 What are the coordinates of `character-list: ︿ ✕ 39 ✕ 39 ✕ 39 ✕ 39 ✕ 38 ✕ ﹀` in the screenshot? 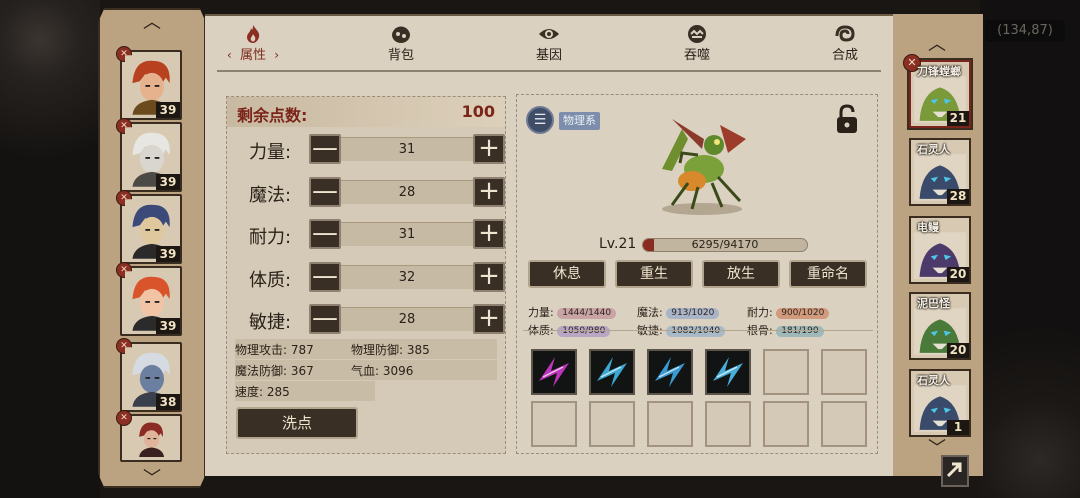 It's located at (152, 248).